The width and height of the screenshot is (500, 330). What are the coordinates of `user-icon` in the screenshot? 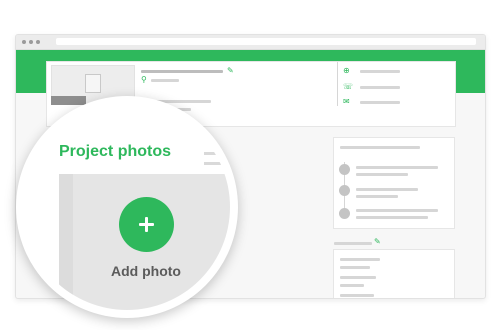 It's located at (344, 213).